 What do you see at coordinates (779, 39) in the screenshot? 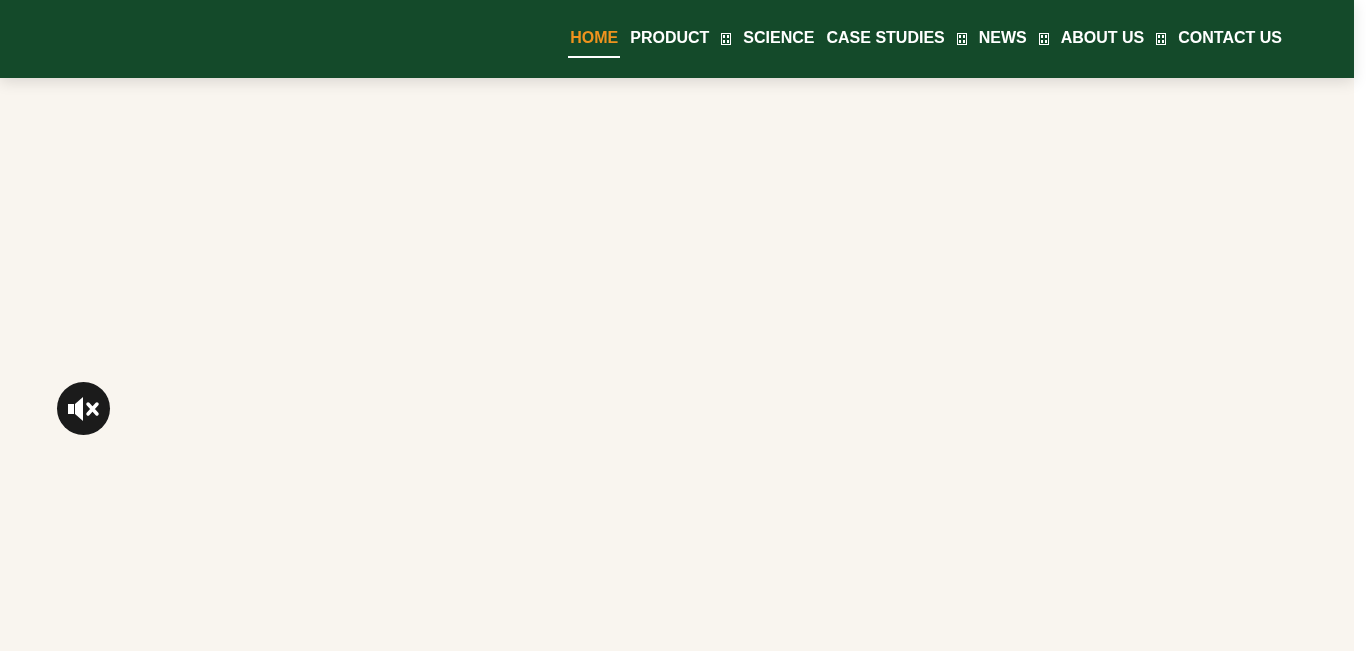
I see `nav-link: SCIENCE` at bounding box center [779, 39].